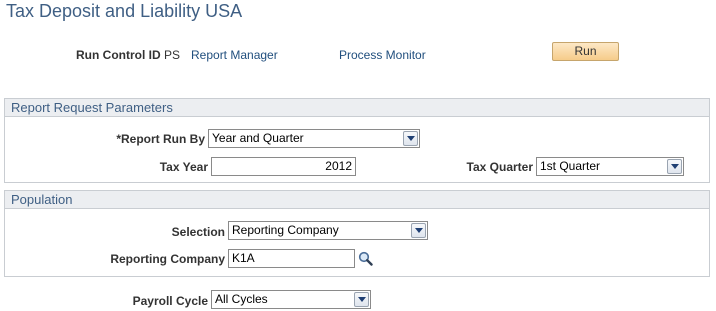 This screenshot has width=716, height=311. Describe the element at coordinates (160, 139) in the screenshot. I see `report-run-by-label: *Report Run By` at that location.